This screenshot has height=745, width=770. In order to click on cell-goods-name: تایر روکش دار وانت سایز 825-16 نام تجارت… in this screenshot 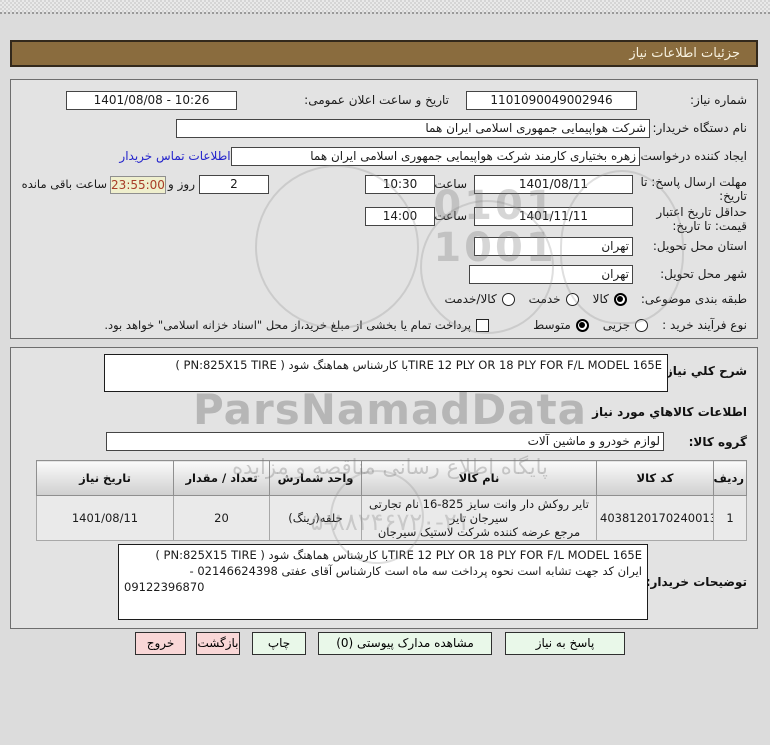, I will do `click(479, 518)`.